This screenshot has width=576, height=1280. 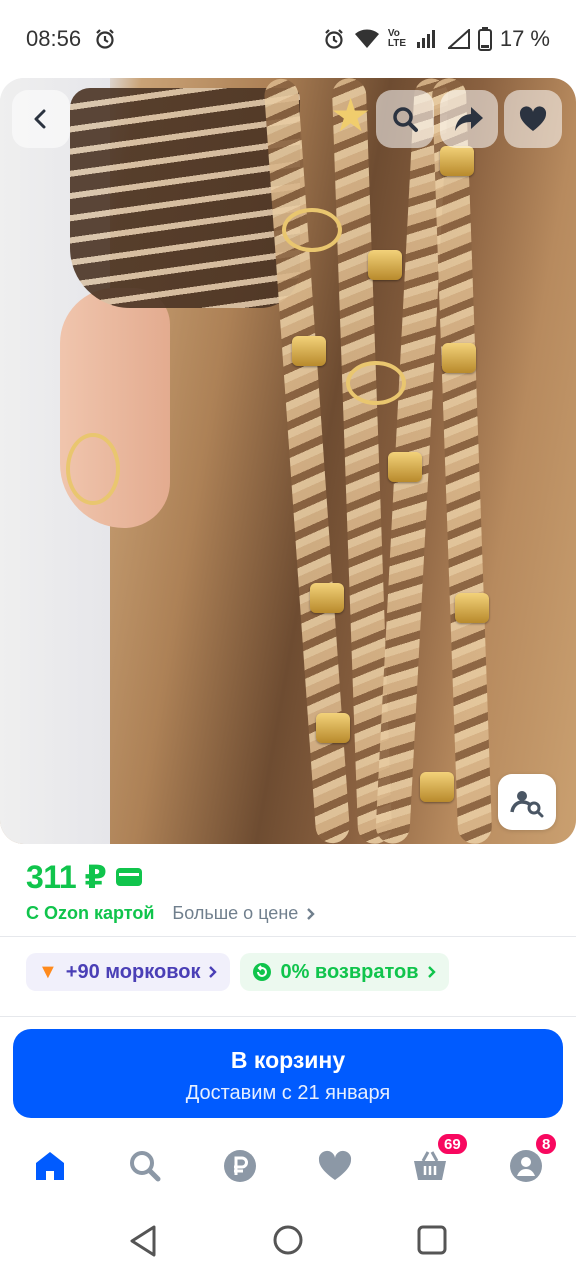 What do you see at coordinates (237, 972) in the screenshot?
I see `benefit-chips: ▼ +90 морковок 0% возвратов` at bounding box center [237, 972].